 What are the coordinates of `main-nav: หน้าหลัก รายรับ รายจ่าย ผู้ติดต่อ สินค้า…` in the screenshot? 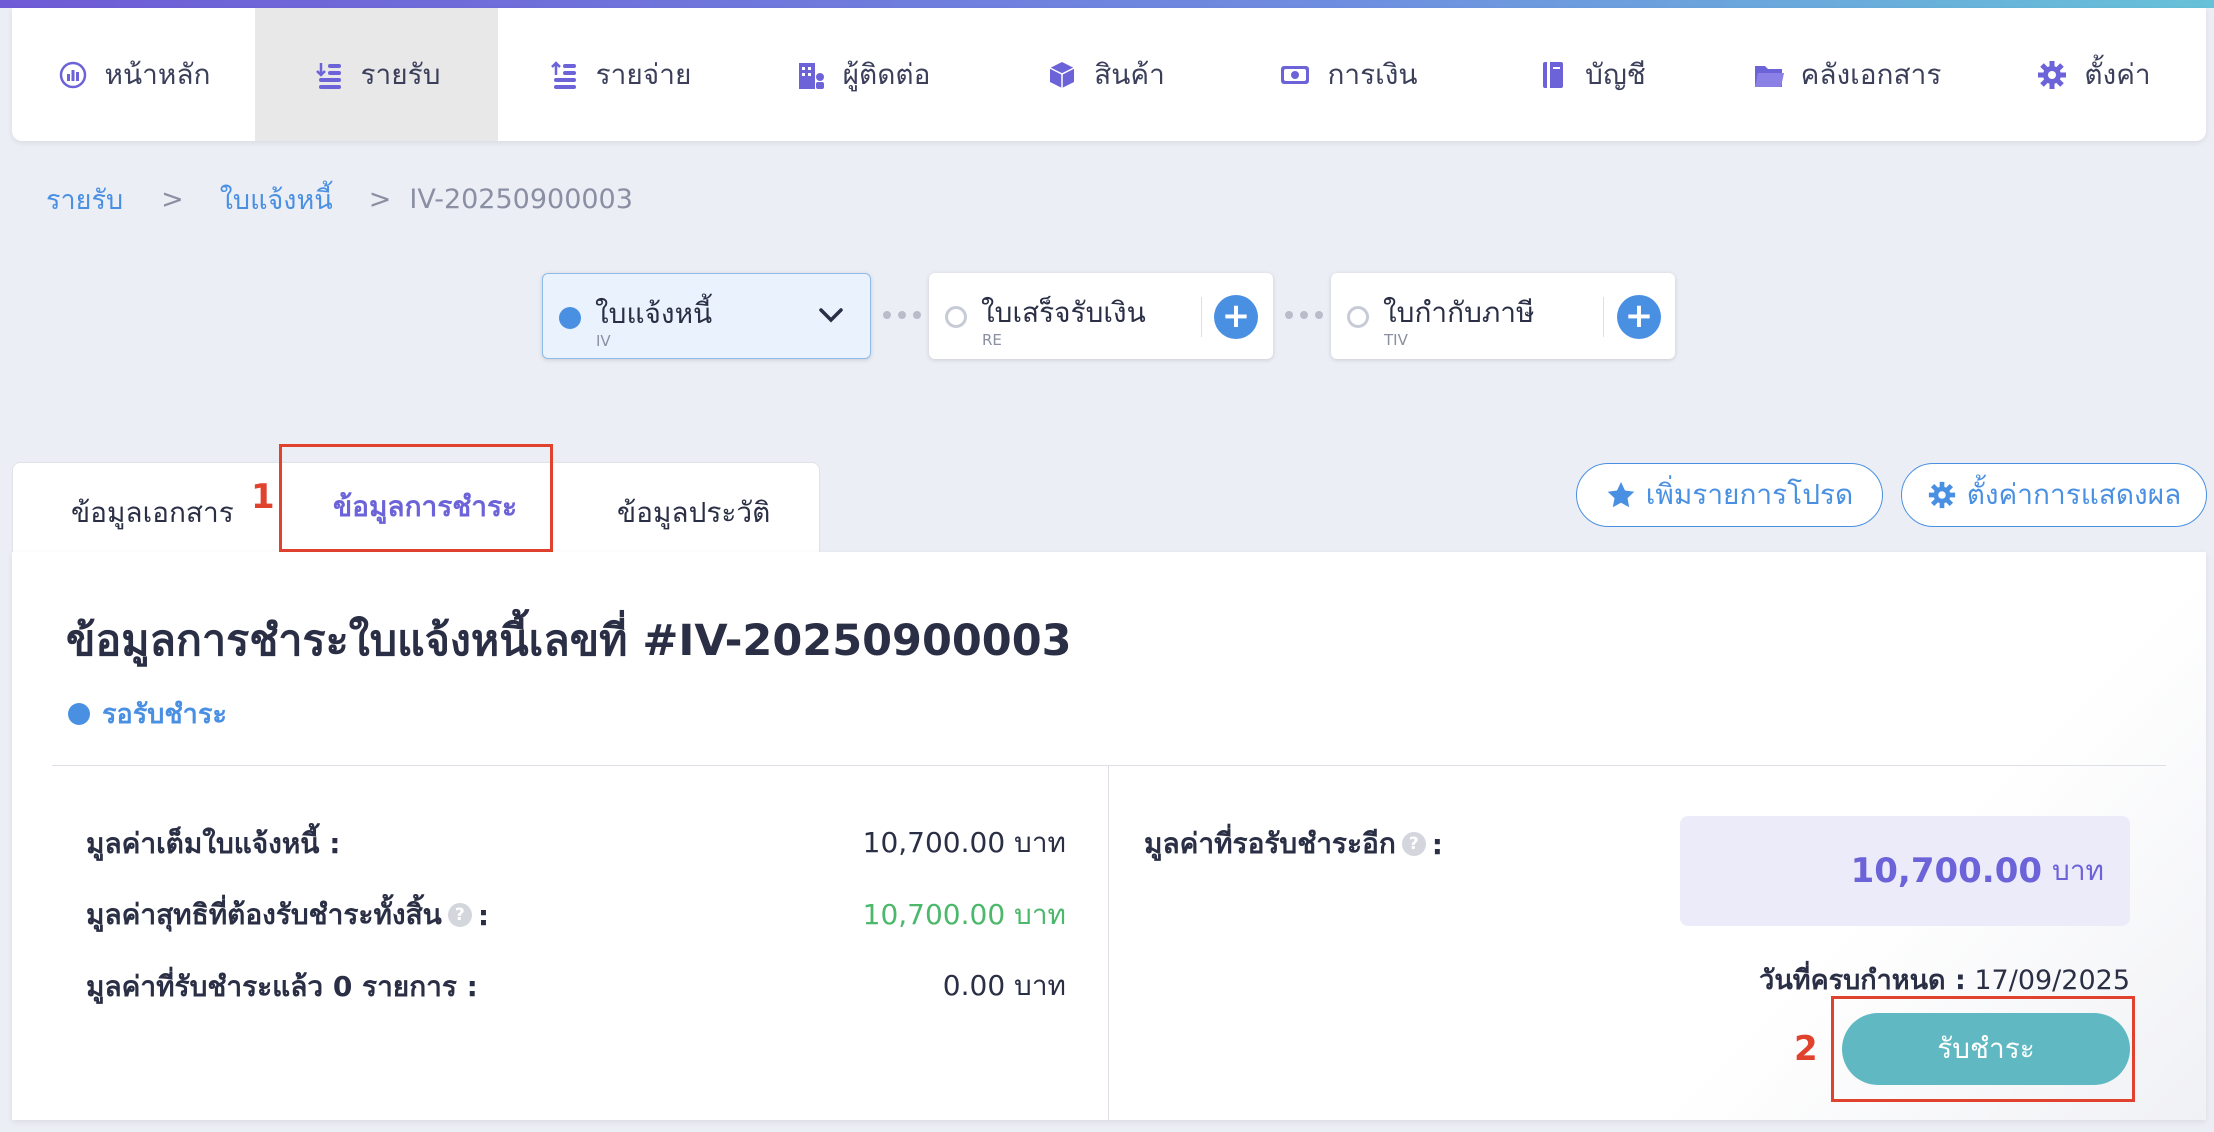 It's located at (1109, 74).